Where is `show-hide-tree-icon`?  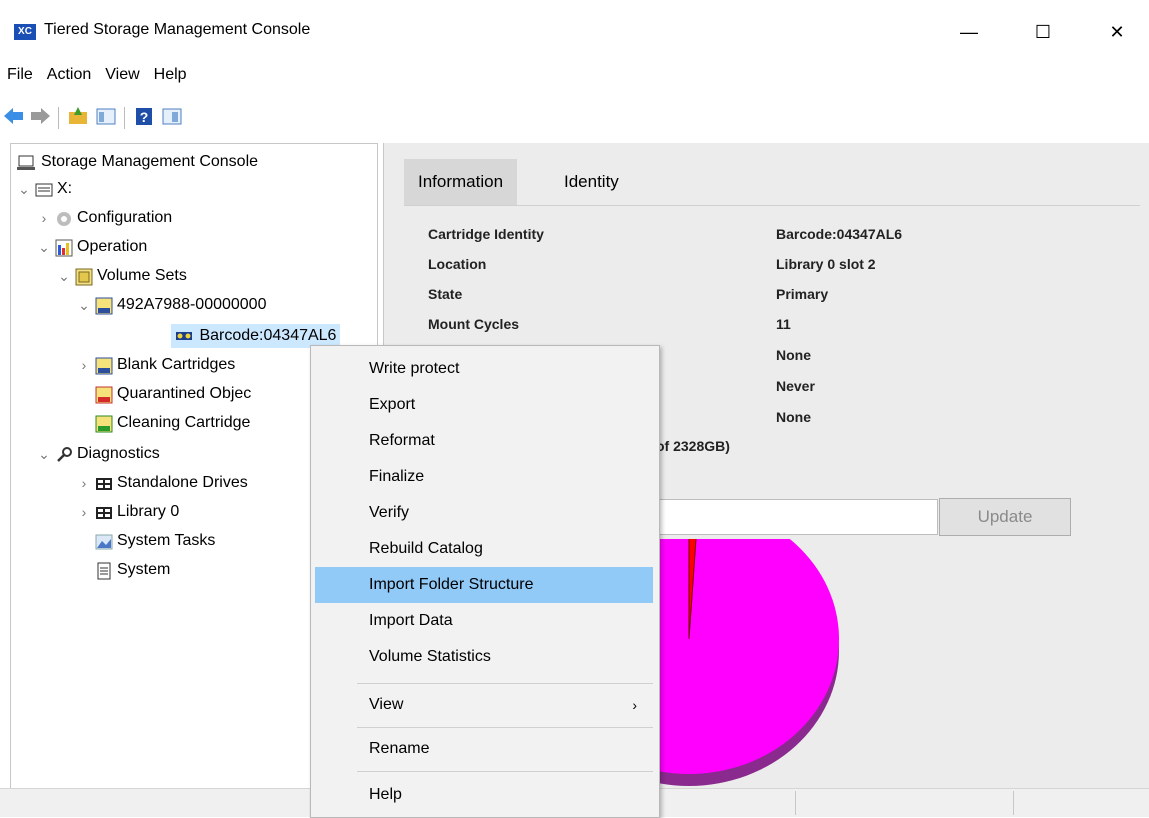 show-hide-tree-icon is located at coordinates (106, 116).